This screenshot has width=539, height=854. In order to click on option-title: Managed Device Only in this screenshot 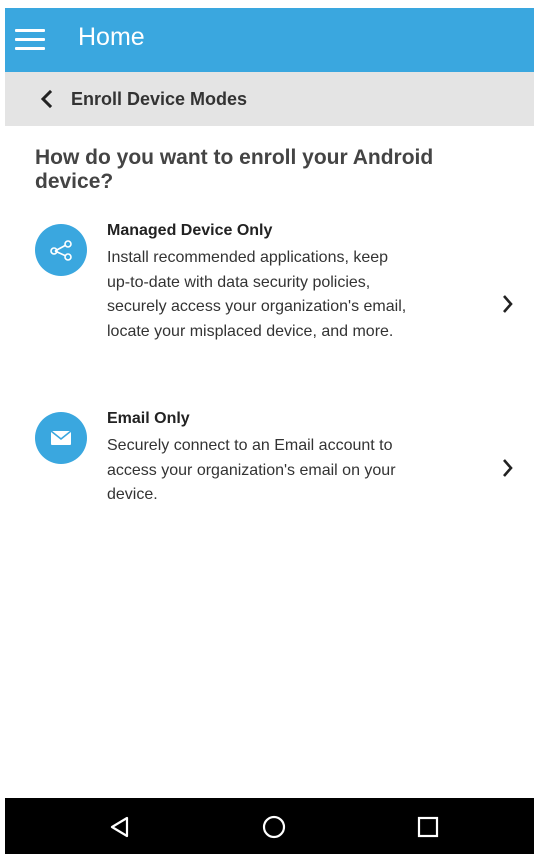, I will do `click(190, 230)`.